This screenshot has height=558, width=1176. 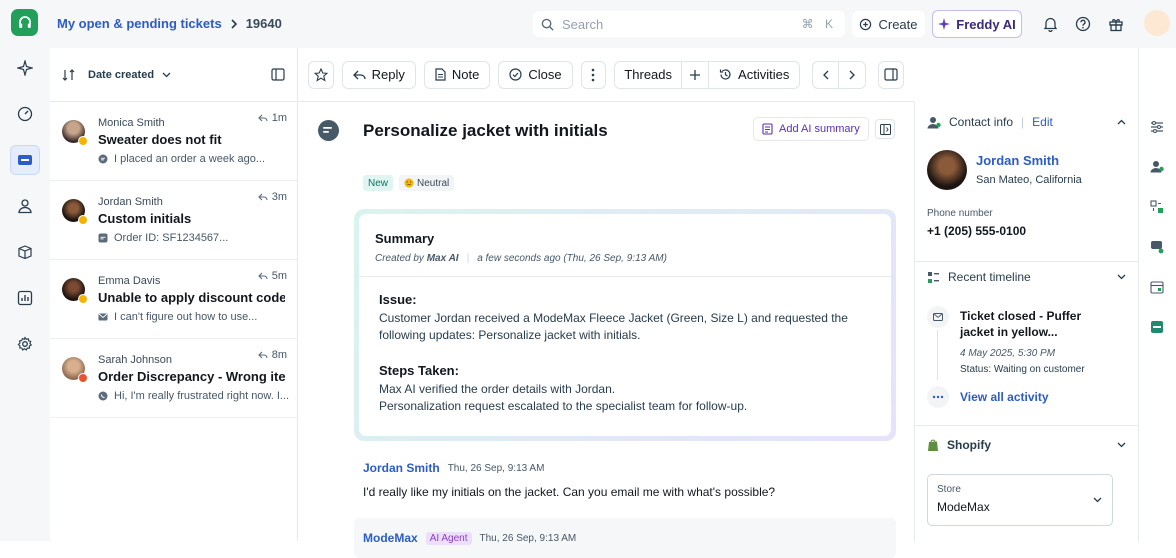 I want to click on ticket-subject-row: Personalize jacket with initials, so click(x=463, y=130).